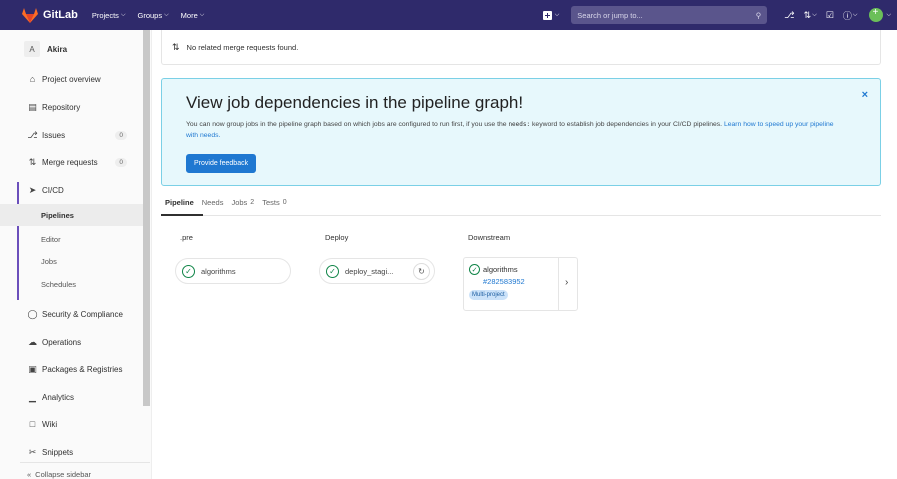 The image size is (897, 479). I want to click on needs-keyword: needs:, so click(519, 124).